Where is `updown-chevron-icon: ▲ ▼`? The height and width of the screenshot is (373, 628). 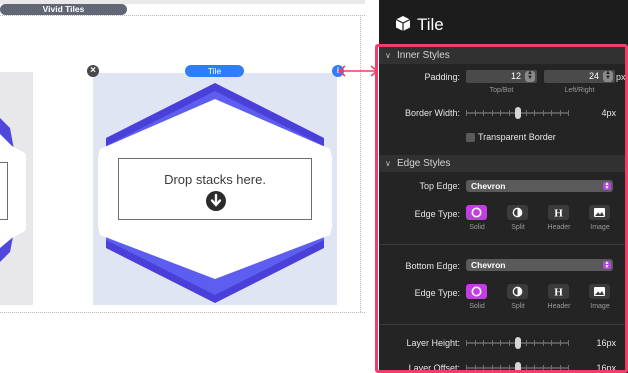 updown-chevron-icon: ▲ ▼ is located at coordinates (607, 265).